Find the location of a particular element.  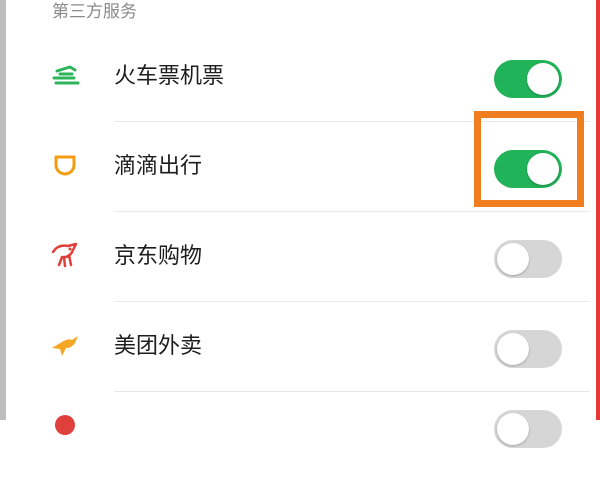

service-label: 滴滴出行 is located at coordinates (158, 166).